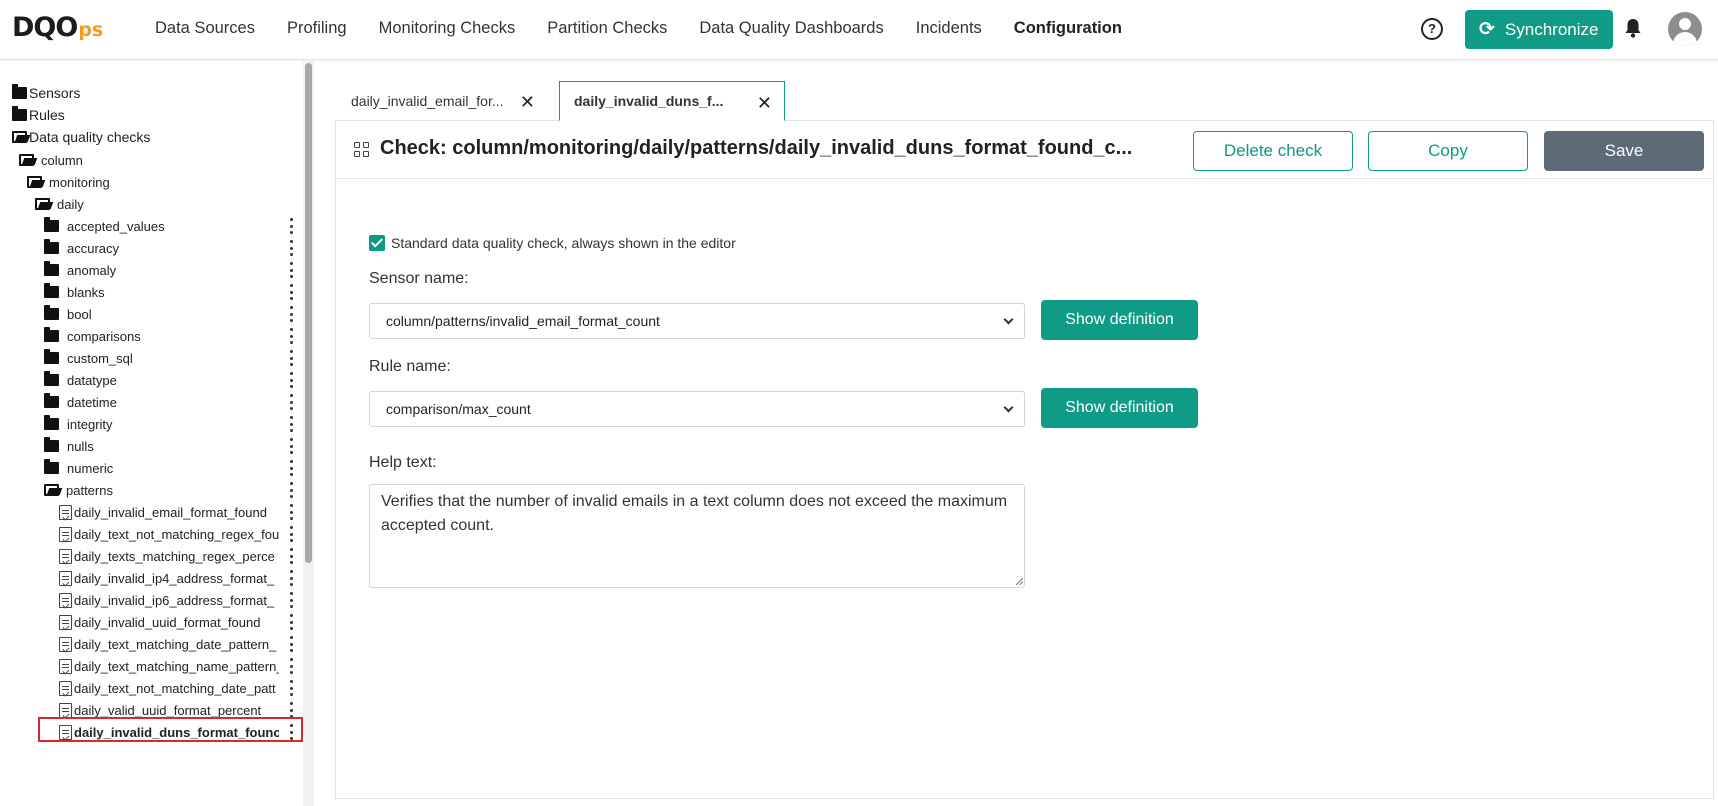  What do you see at coordinates (92, 336) in the screenshot?
I see `tree-item-category: comparisons` at bounding box center [92, 336].